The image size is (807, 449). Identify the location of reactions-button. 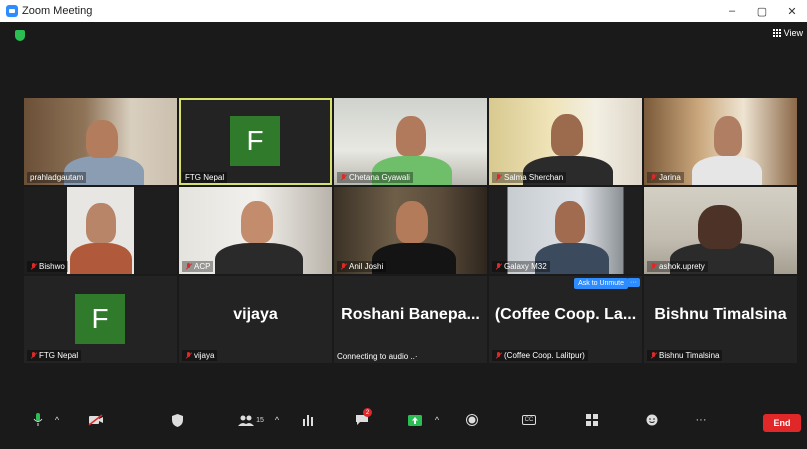
(652, 420).